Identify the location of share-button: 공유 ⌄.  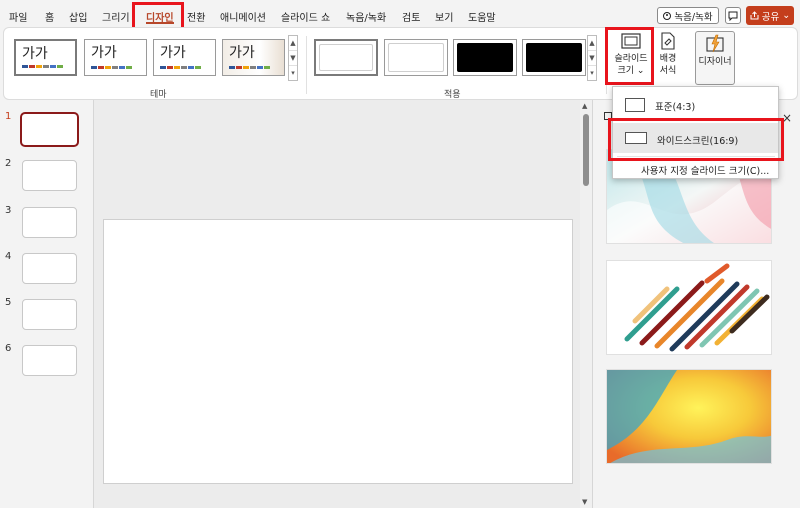
(770, 15).